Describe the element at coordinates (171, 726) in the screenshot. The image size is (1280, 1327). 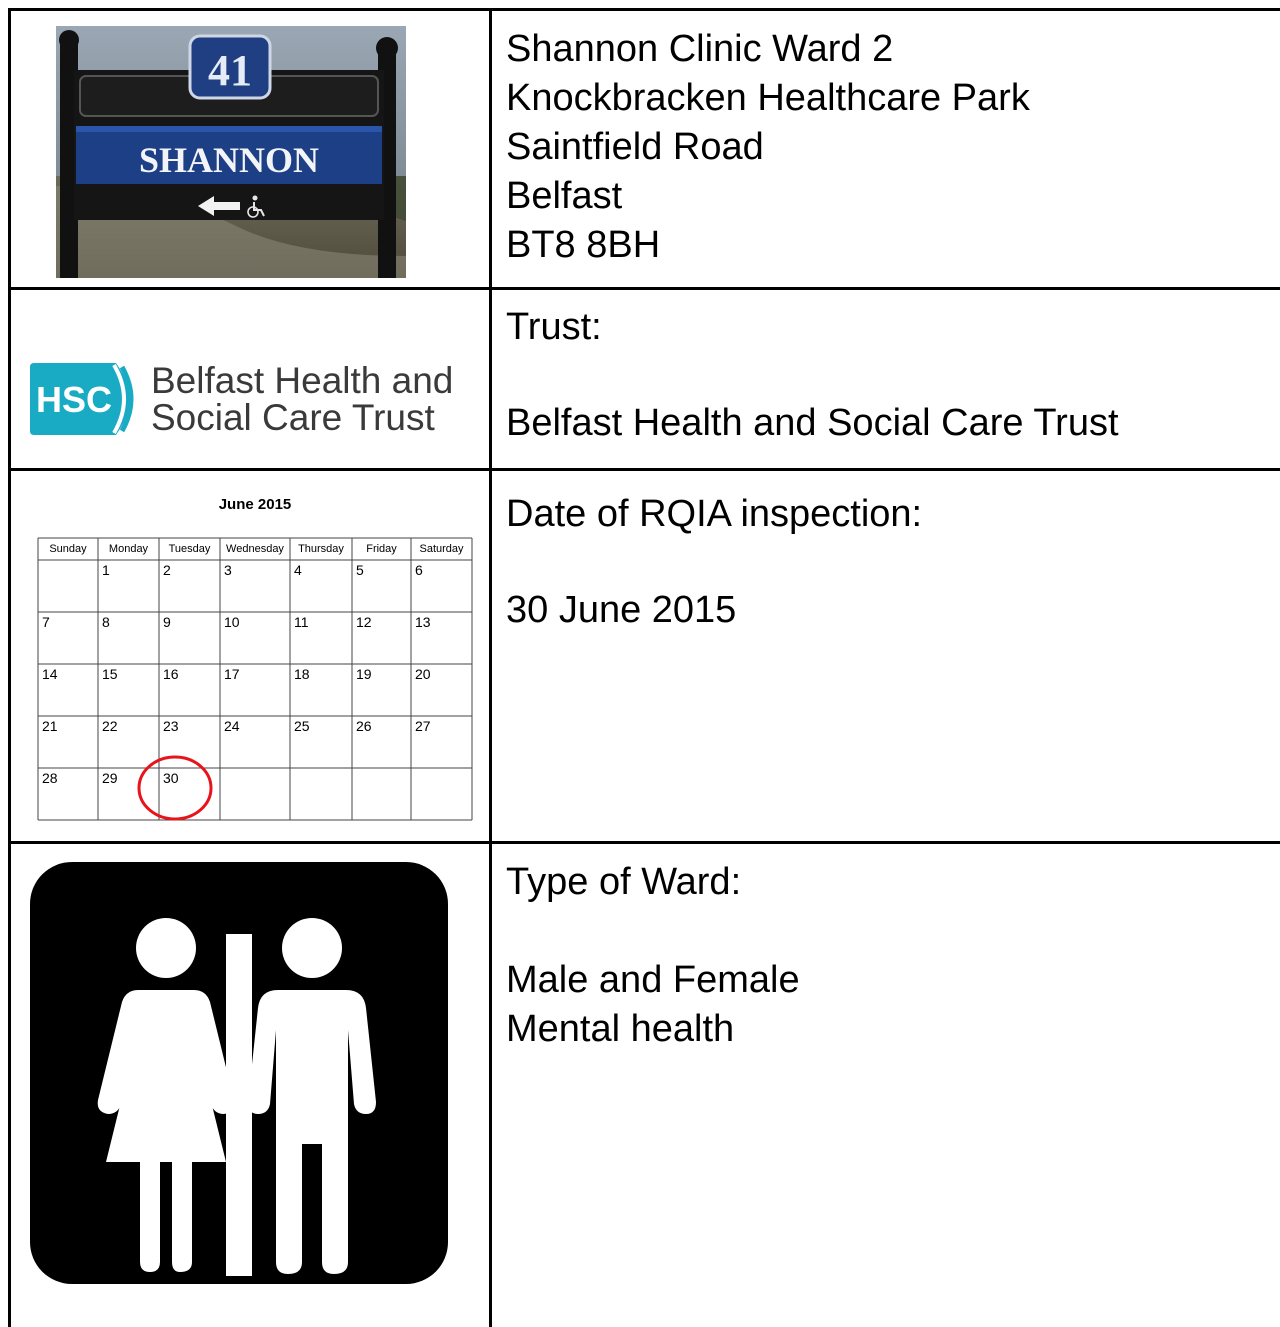
I see `calendar-day: 23` at that location.